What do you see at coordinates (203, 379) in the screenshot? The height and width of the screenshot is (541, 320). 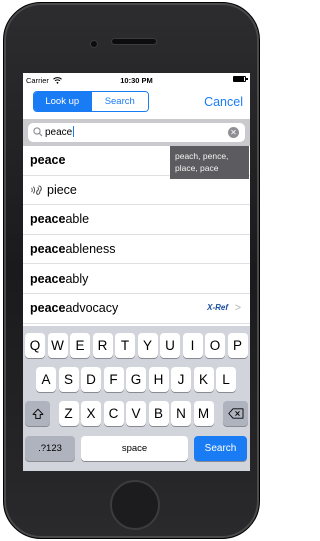 I see `key-k: K` at bounding box center [203, 379].